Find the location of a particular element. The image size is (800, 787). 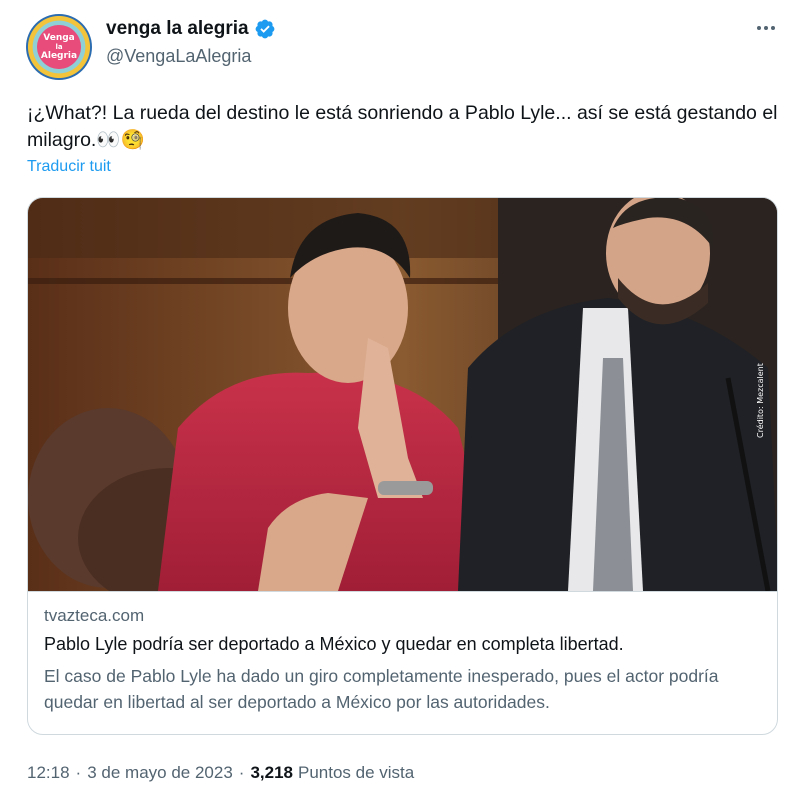

image-credit: Crédito: Mezcalent is located at coordinates (760, 400).